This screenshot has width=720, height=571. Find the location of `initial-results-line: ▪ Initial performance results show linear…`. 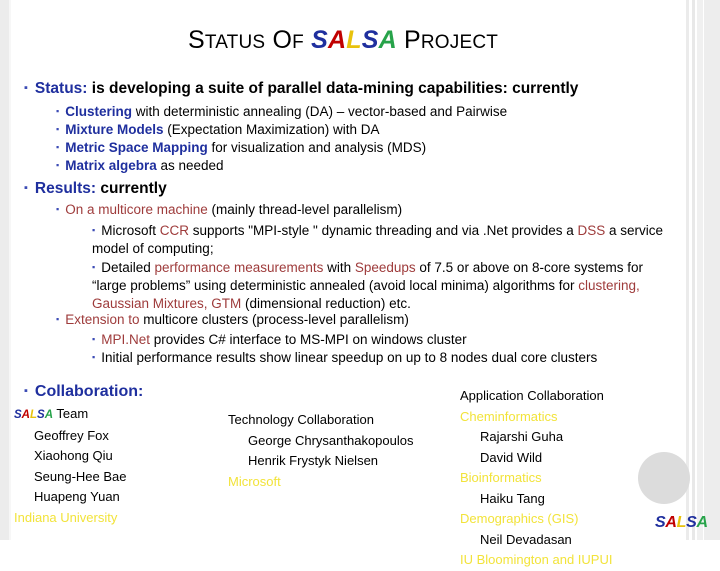

initial-results-line: ▪ Initial performance results show linear… is located at coordinates (379, 357).